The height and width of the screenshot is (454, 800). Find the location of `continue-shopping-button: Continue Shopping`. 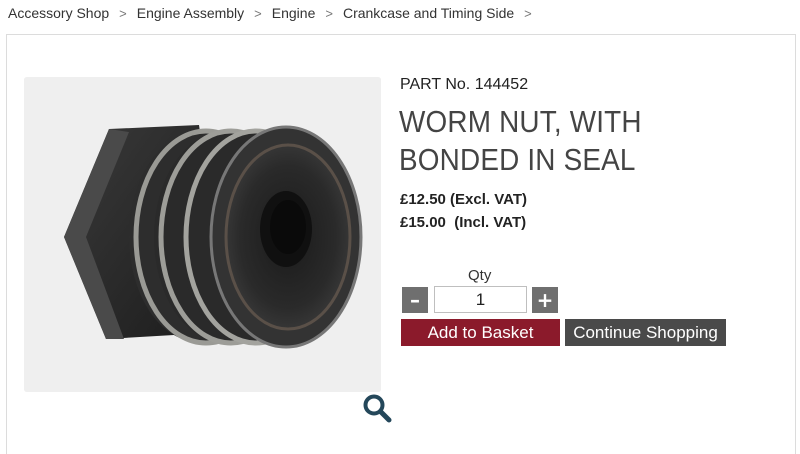

continue-shopping-button: Continue Shopping is located at coordinates (645, 332).